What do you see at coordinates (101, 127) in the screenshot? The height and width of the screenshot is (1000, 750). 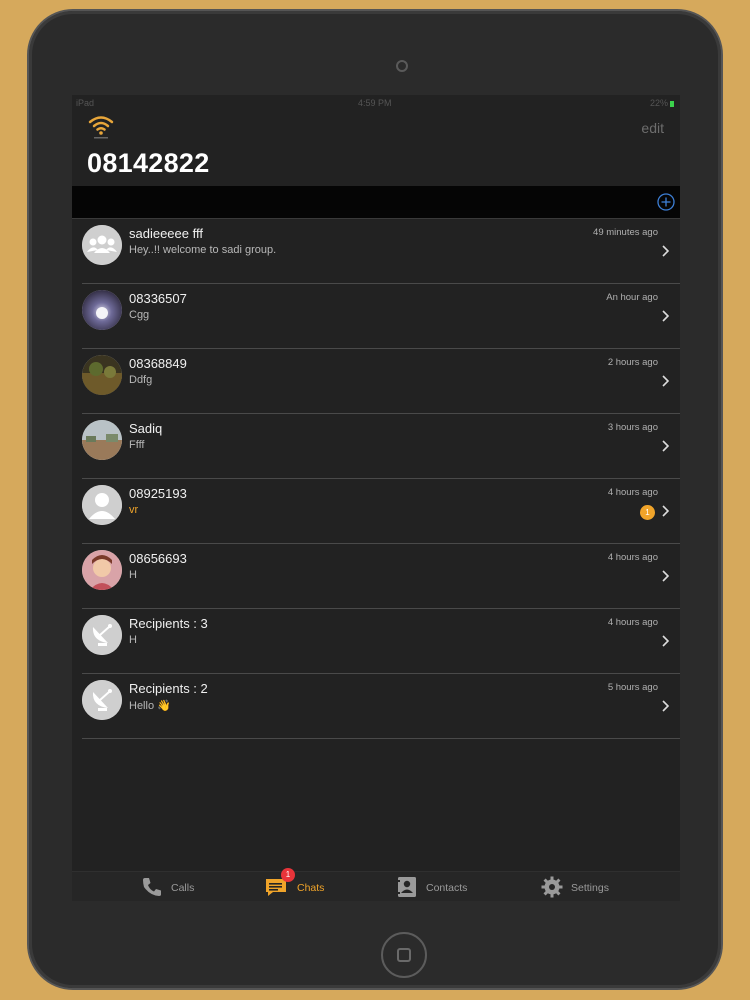 I see `wifi-logo-icon` at bounding box center [101, 127].